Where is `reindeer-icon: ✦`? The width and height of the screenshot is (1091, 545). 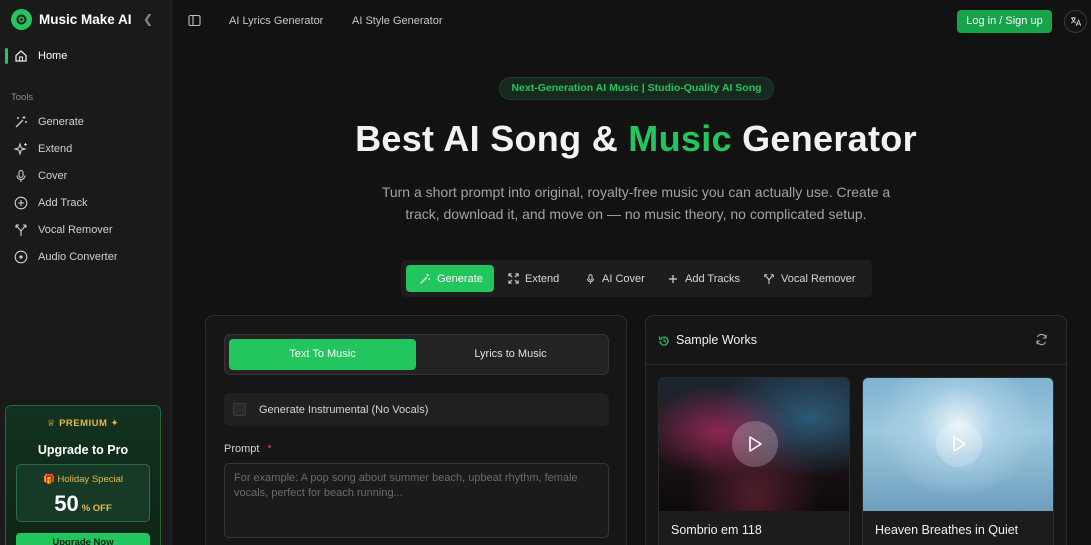 reindeer-icon: ✦ is located at coordinates (115, 423).